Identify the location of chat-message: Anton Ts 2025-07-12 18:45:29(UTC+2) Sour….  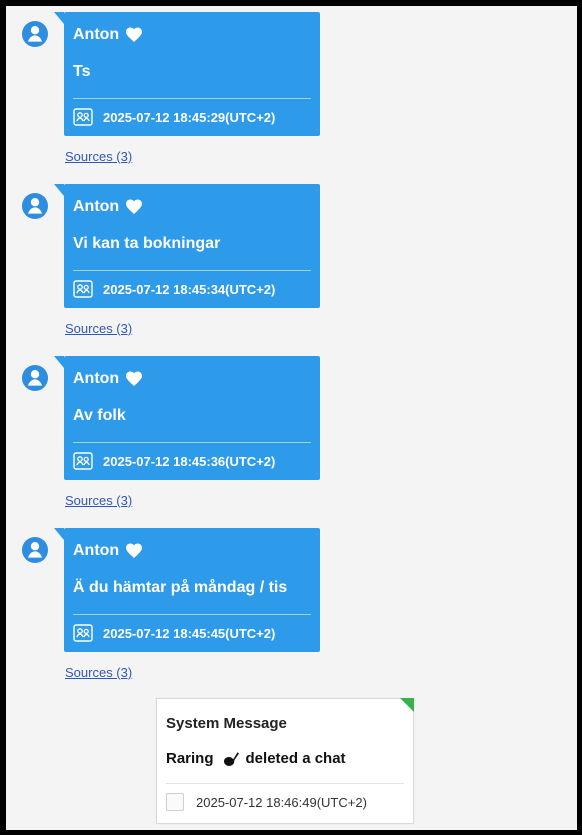
(171, 86).